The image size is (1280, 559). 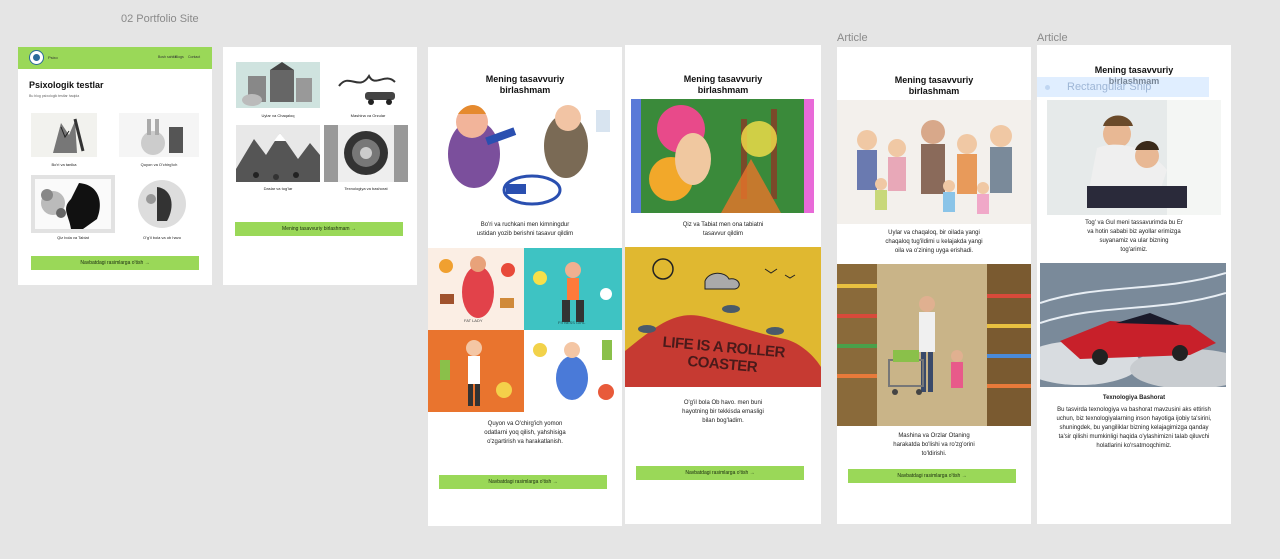 What do you see at coordinates (525, 79) in the screenshot?
I see `article-title-line1: Mening tasavvuriy` at bounding box center [525, 79].